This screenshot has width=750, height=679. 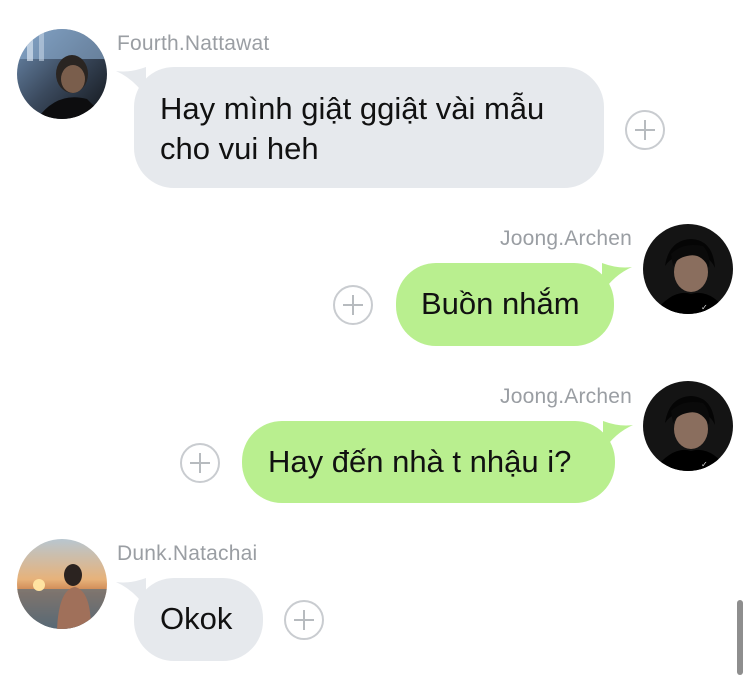 What do you see at coordinates (500, 303) in the screenshot?
I see `message-text-line: Buồn nhắm` at bounding box center [500, 303].